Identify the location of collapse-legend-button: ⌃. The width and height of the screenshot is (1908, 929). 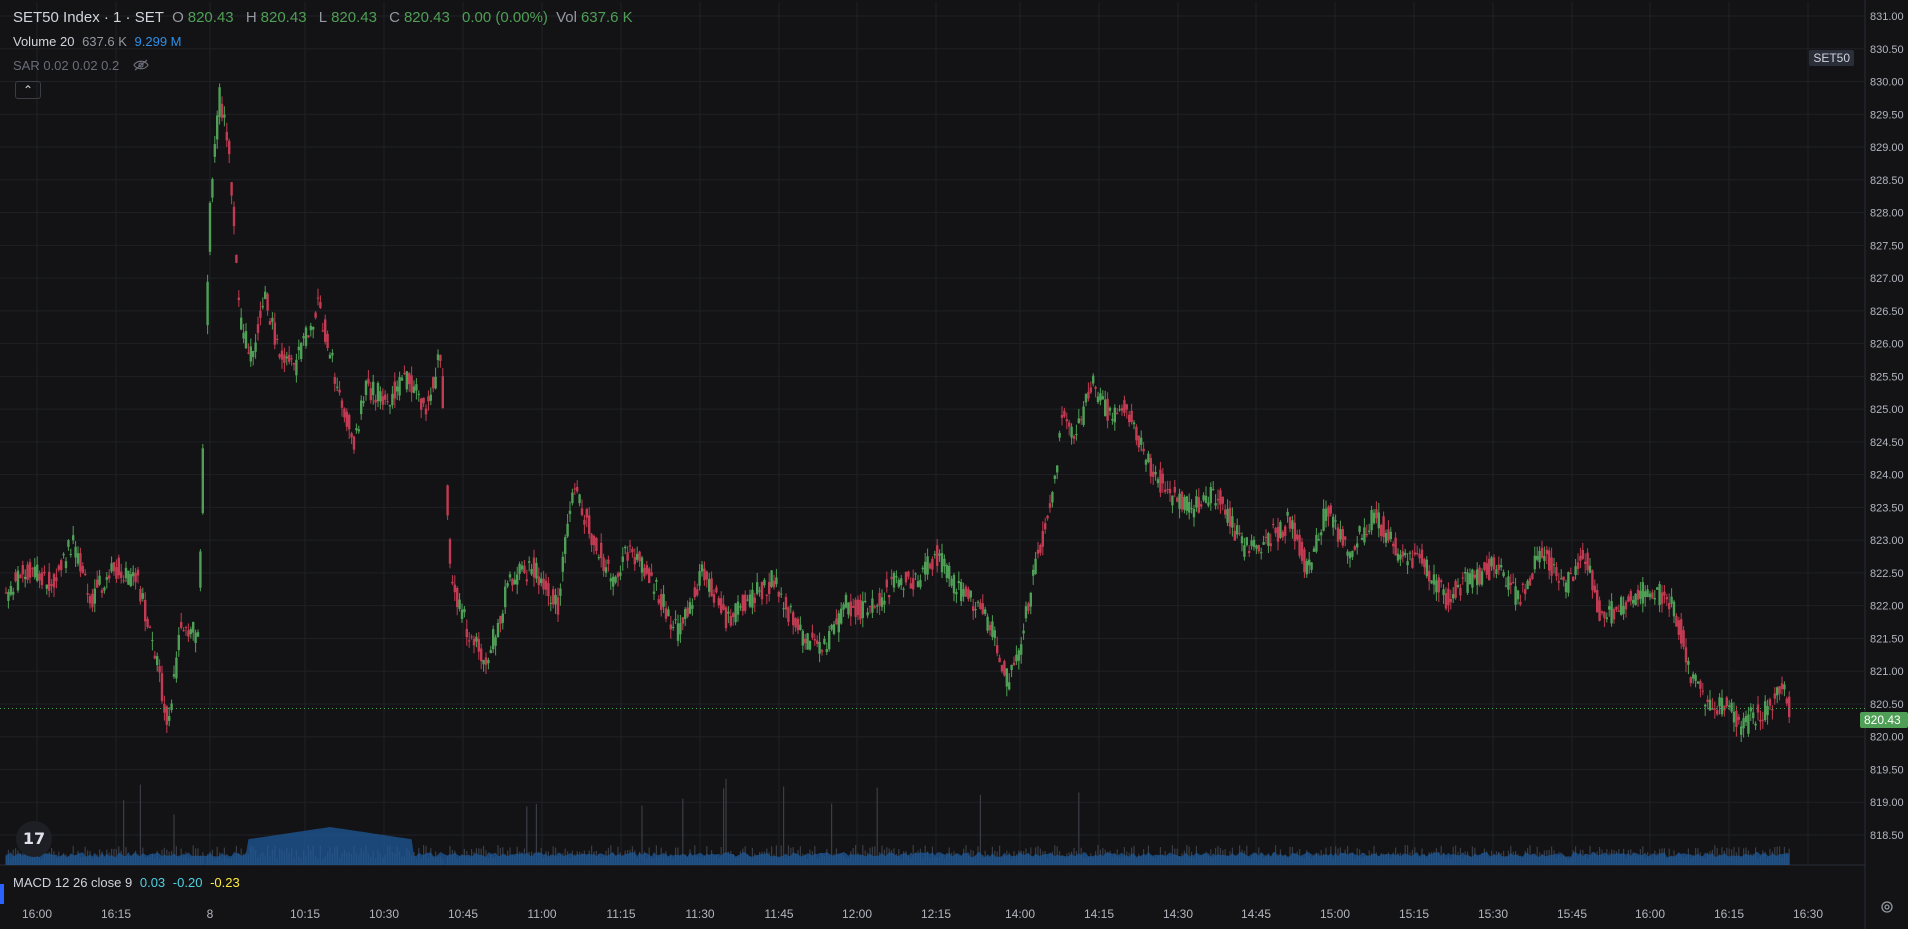
(28, 90).